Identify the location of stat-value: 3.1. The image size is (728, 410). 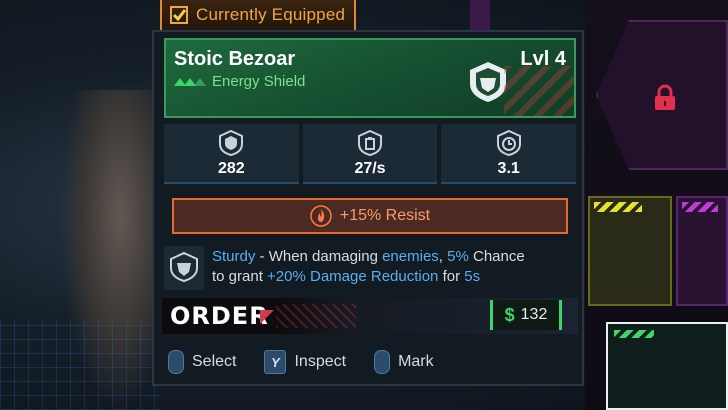
(508, 168).